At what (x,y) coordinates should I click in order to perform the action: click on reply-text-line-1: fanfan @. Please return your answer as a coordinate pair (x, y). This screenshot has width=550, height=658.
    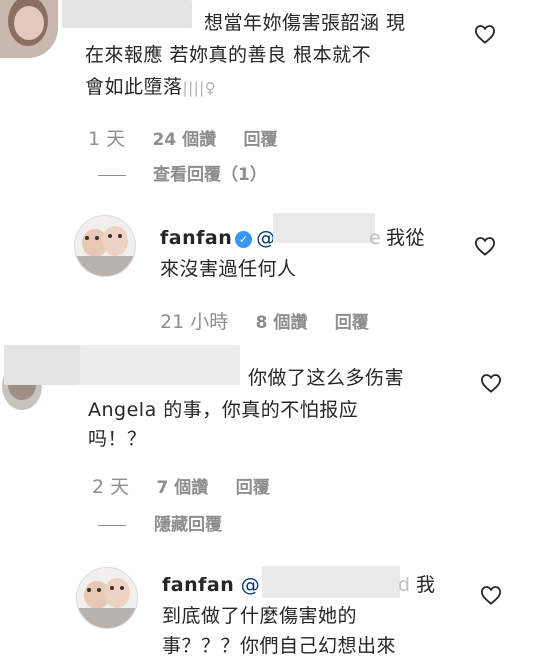
    Looking at the image, I should click on (211, 585).